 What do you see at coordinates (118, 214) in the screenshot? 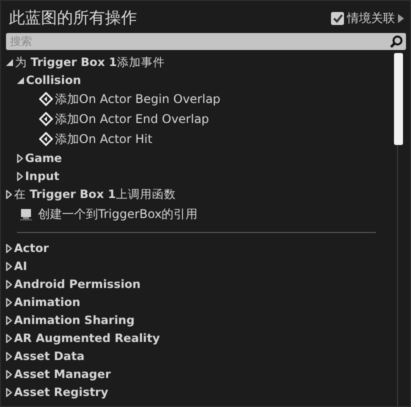
I see `action-item: 创建一个到TriggerBox的引用` at bounding box center [118, 214].